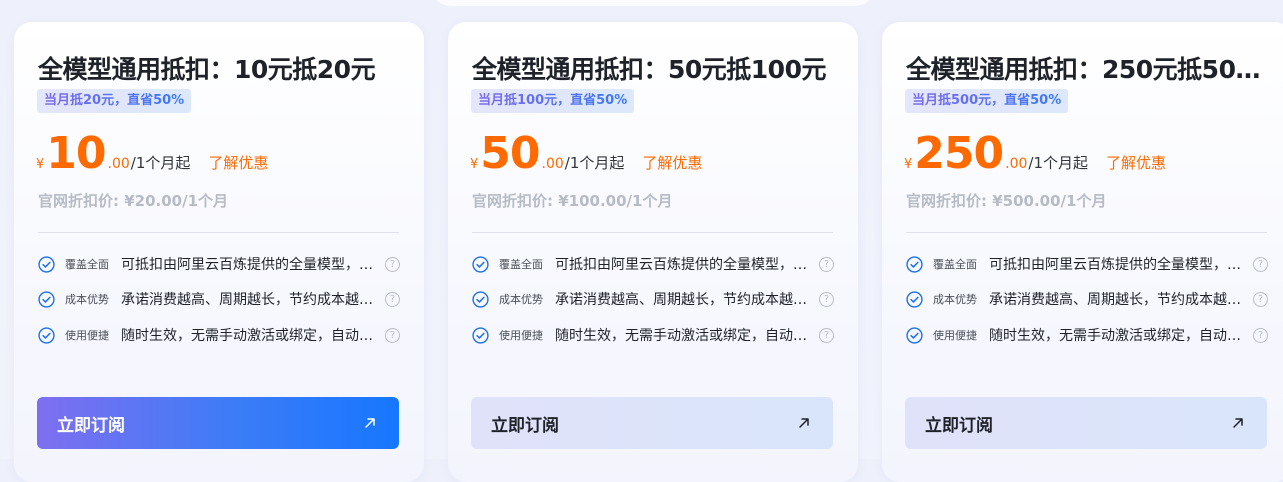  I want to click on discount-badge: 当月抵500元，直省50%, so click(987, 101).